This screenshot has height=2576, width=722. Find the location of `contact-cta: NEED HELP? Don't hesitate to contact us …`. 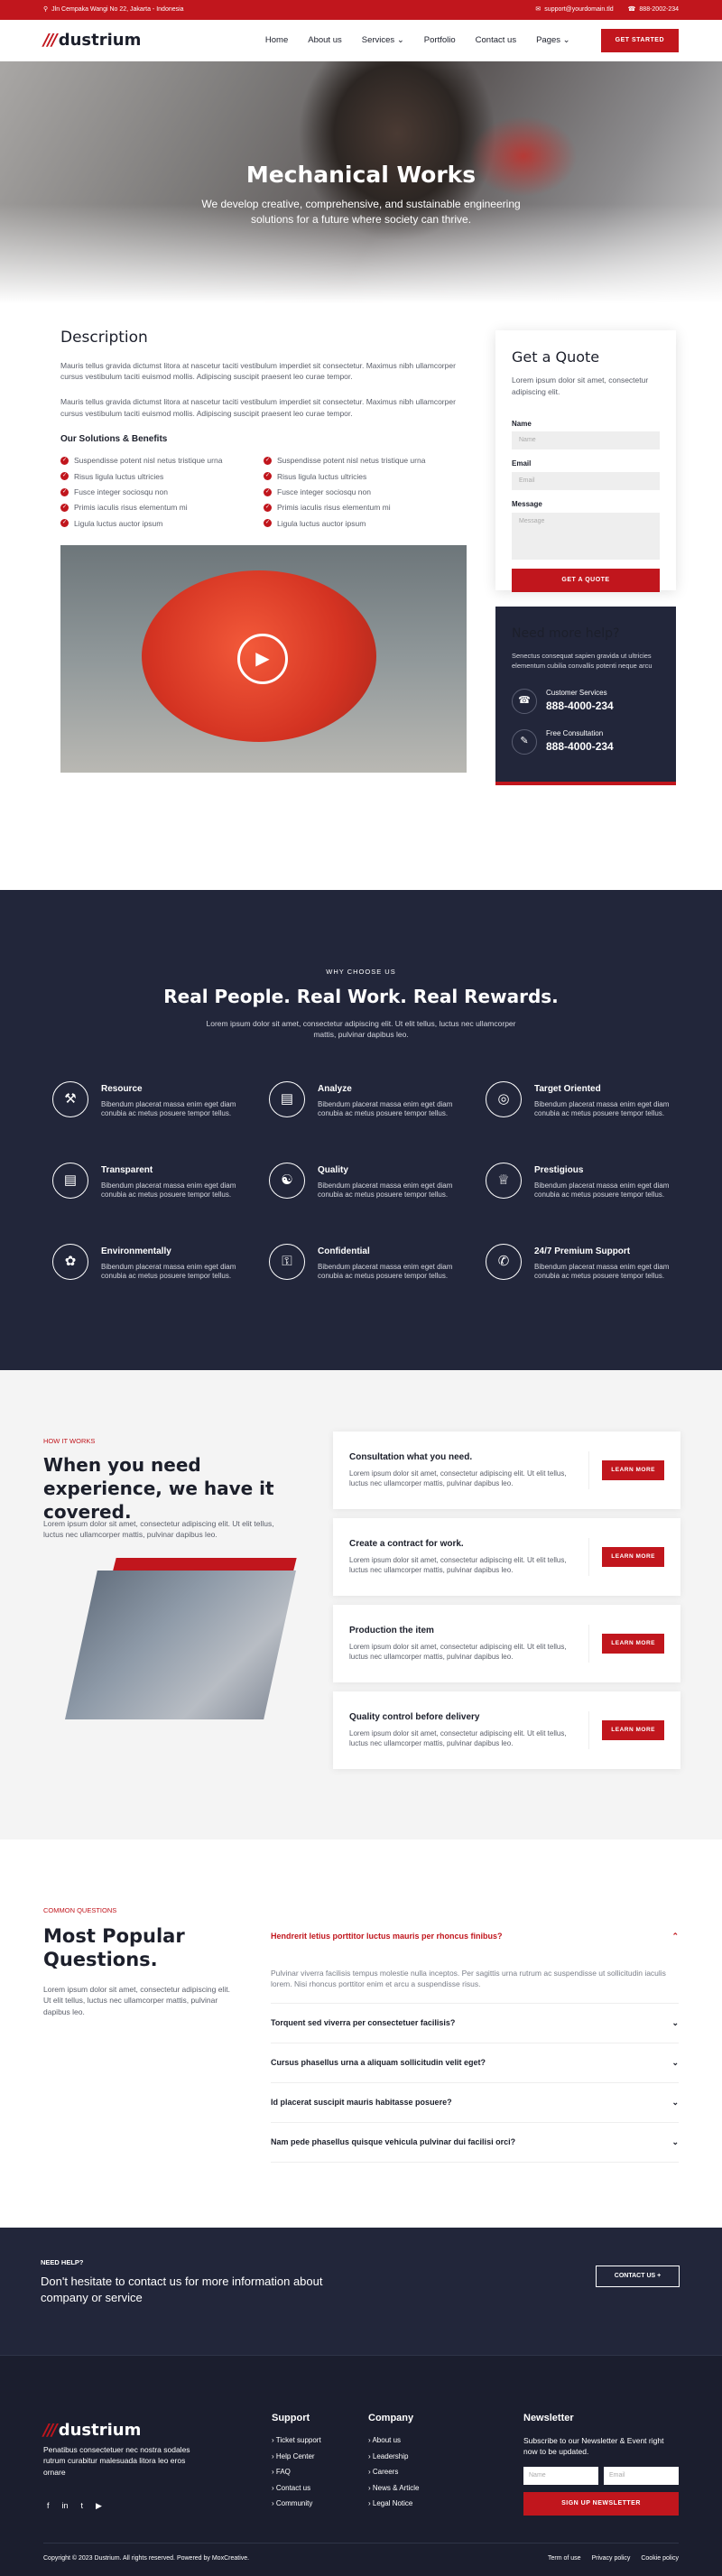

contact-cta: NEED HELP? Don't hesitate to contact us … is located at coordinates (361, 2292).